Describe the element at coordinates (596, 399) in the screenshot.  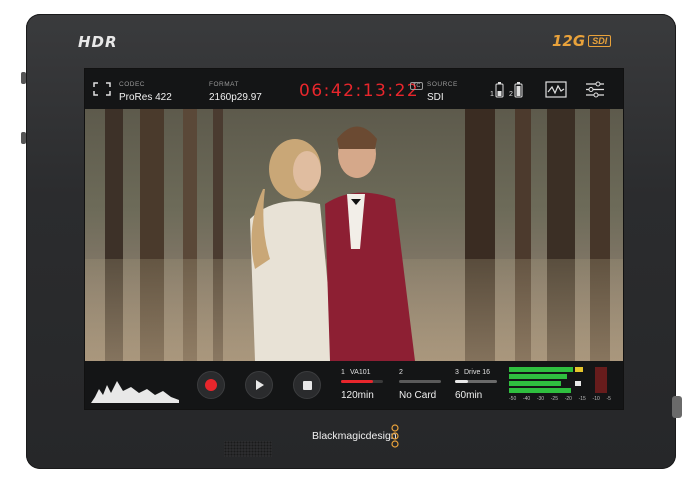
I see `meter-scale-10: -10` at that location.